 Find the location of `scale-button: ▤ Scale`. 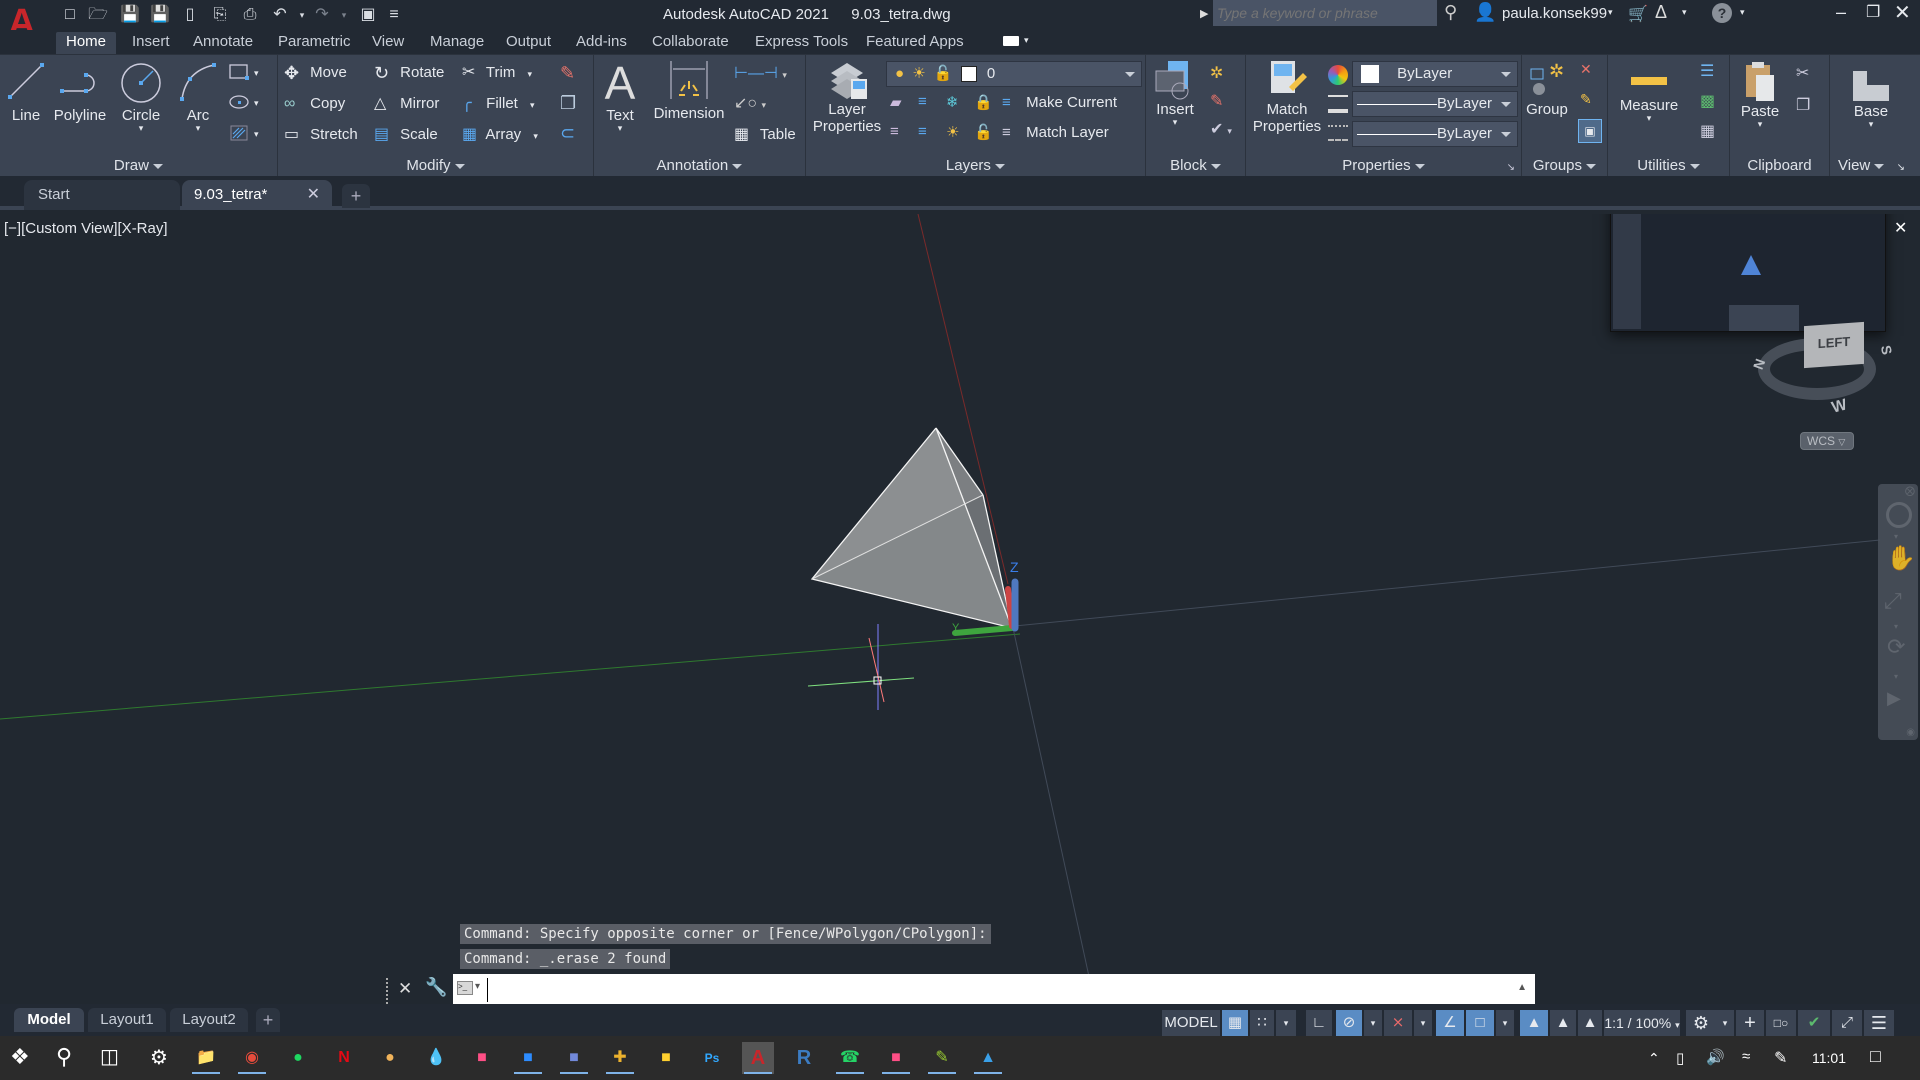

scale-button: ▤ Scale is located at coordinates (406, 135).